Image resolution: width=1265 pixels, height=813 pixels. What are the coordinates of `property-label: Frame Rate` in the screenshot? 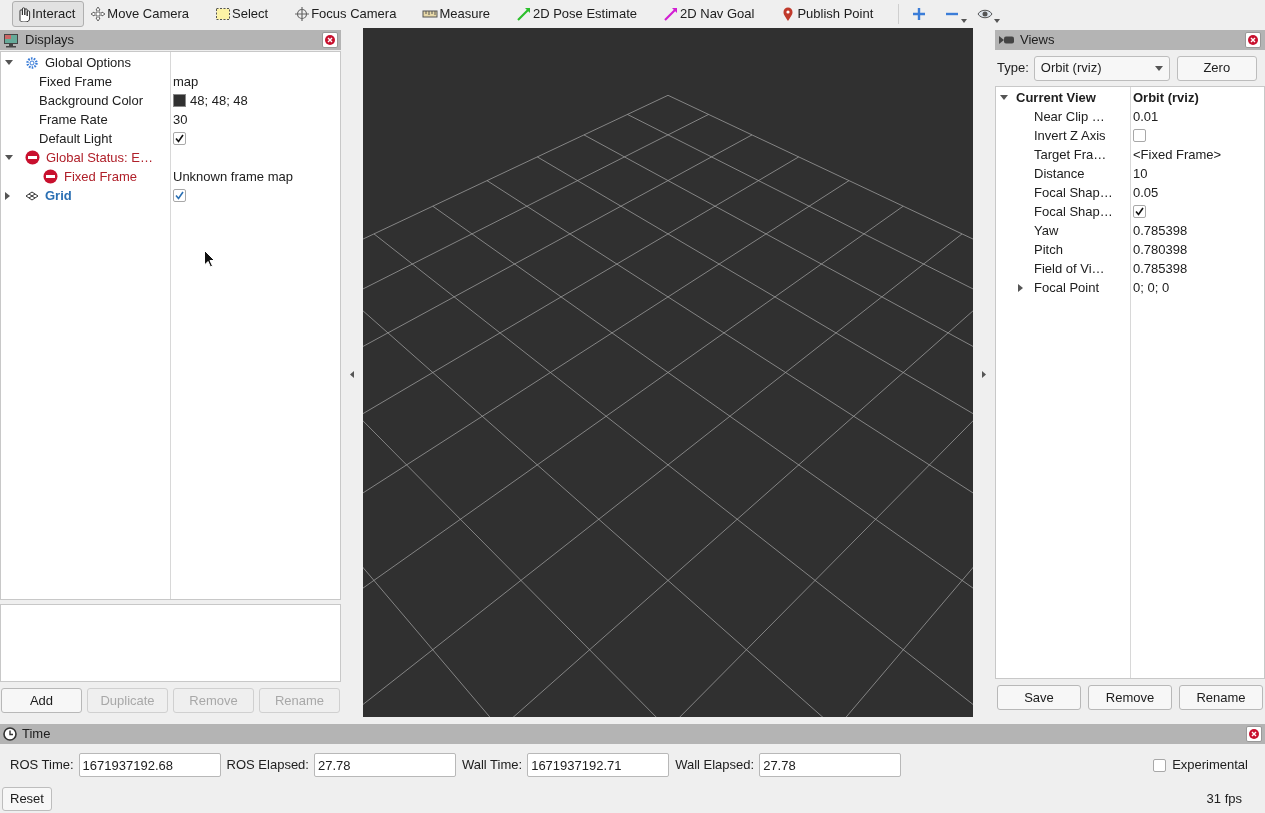 It's located at (73, 119).